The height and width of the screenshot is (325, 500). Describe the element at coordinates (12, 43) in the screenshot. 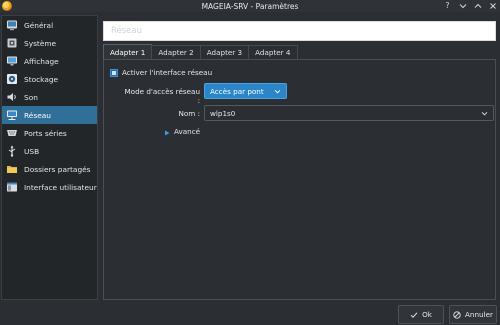

I see `system-icon` at that location.